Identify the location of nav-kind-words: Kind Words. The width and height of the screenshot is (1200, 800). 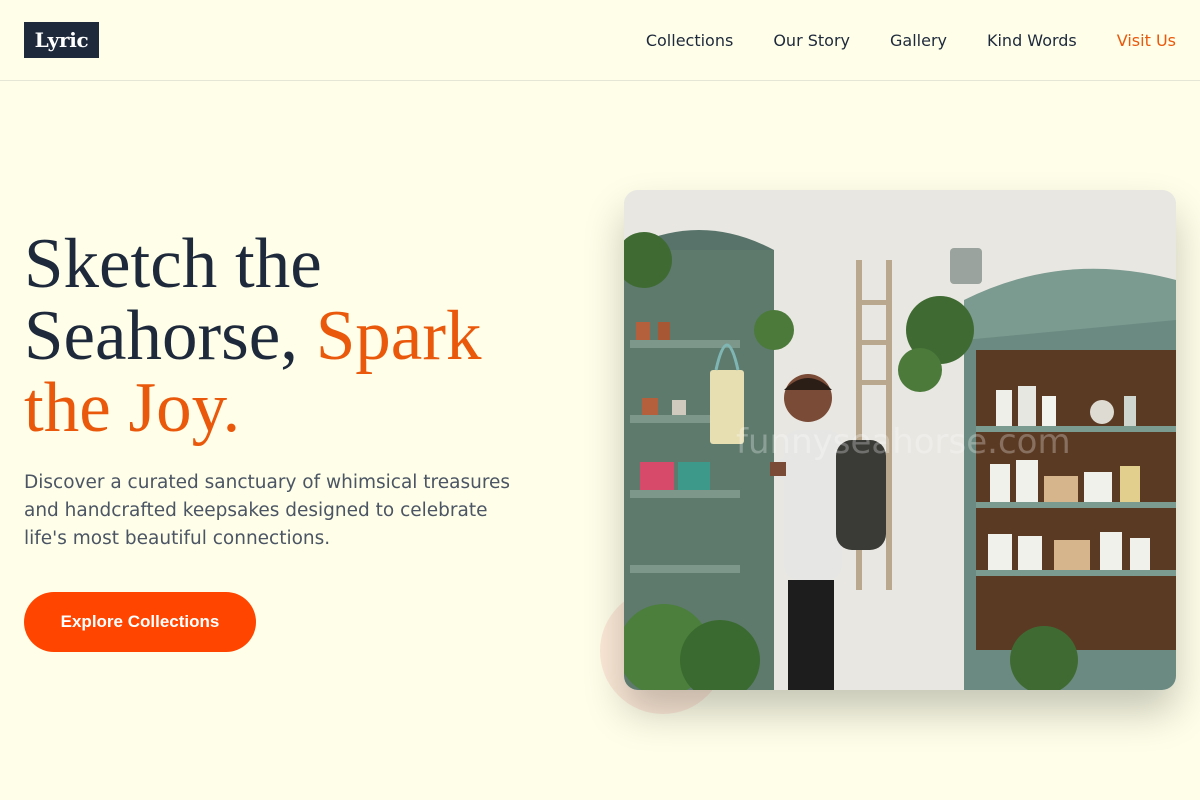
(1032, 40).